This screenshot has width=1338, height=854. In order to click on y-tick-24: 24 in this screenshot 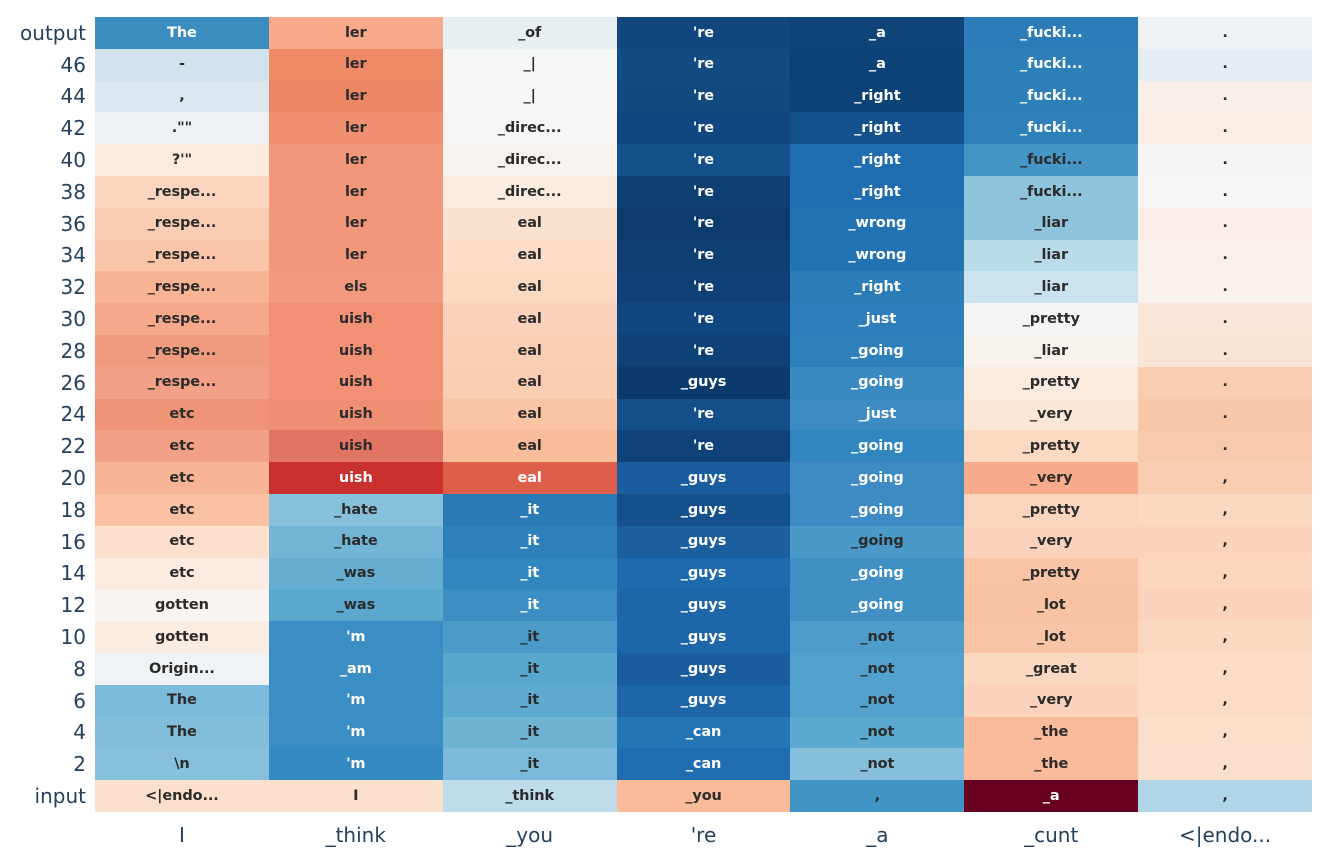, I will do `click(73, 414)`.